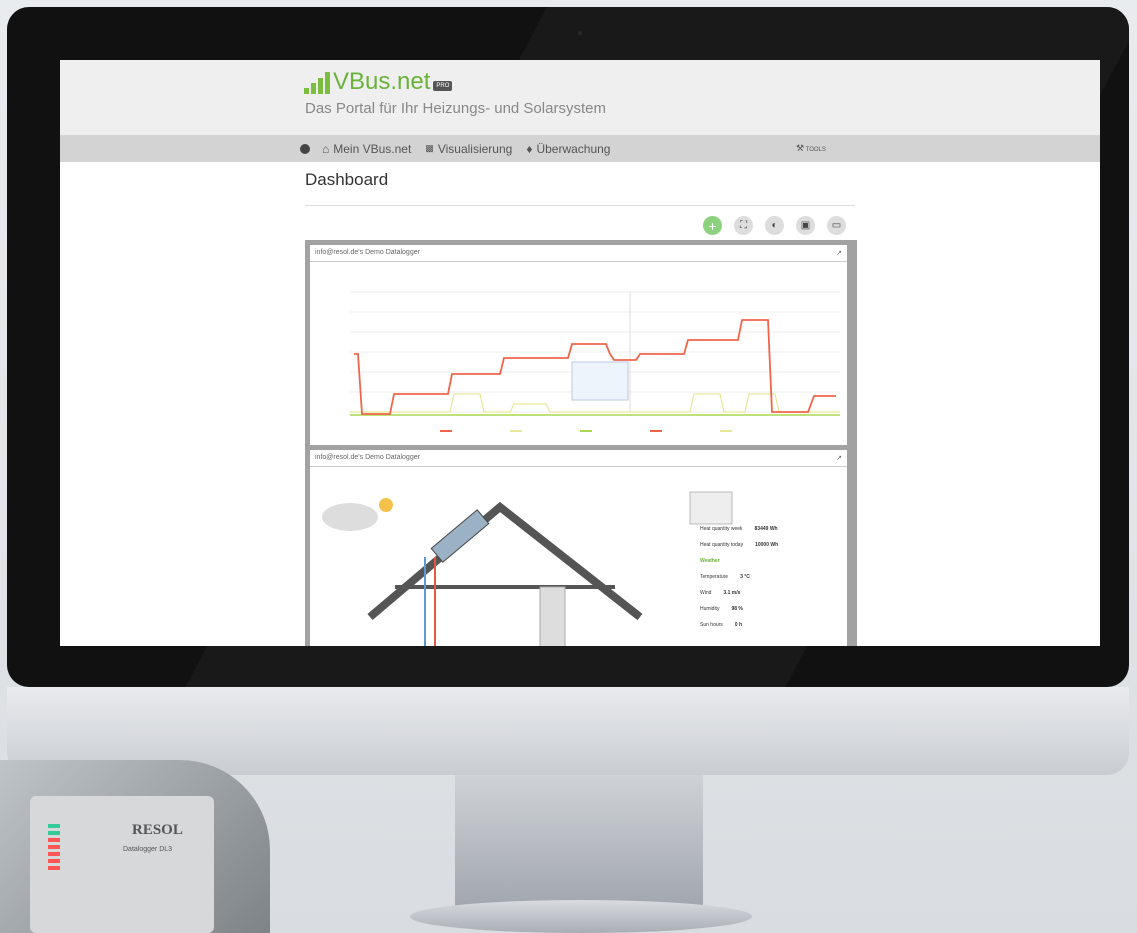 This screenshot has height=933, width=1137. Describe the element at coordinates (573, 148) in the screenshot. I see `nav-label: Überwachung` at that location.